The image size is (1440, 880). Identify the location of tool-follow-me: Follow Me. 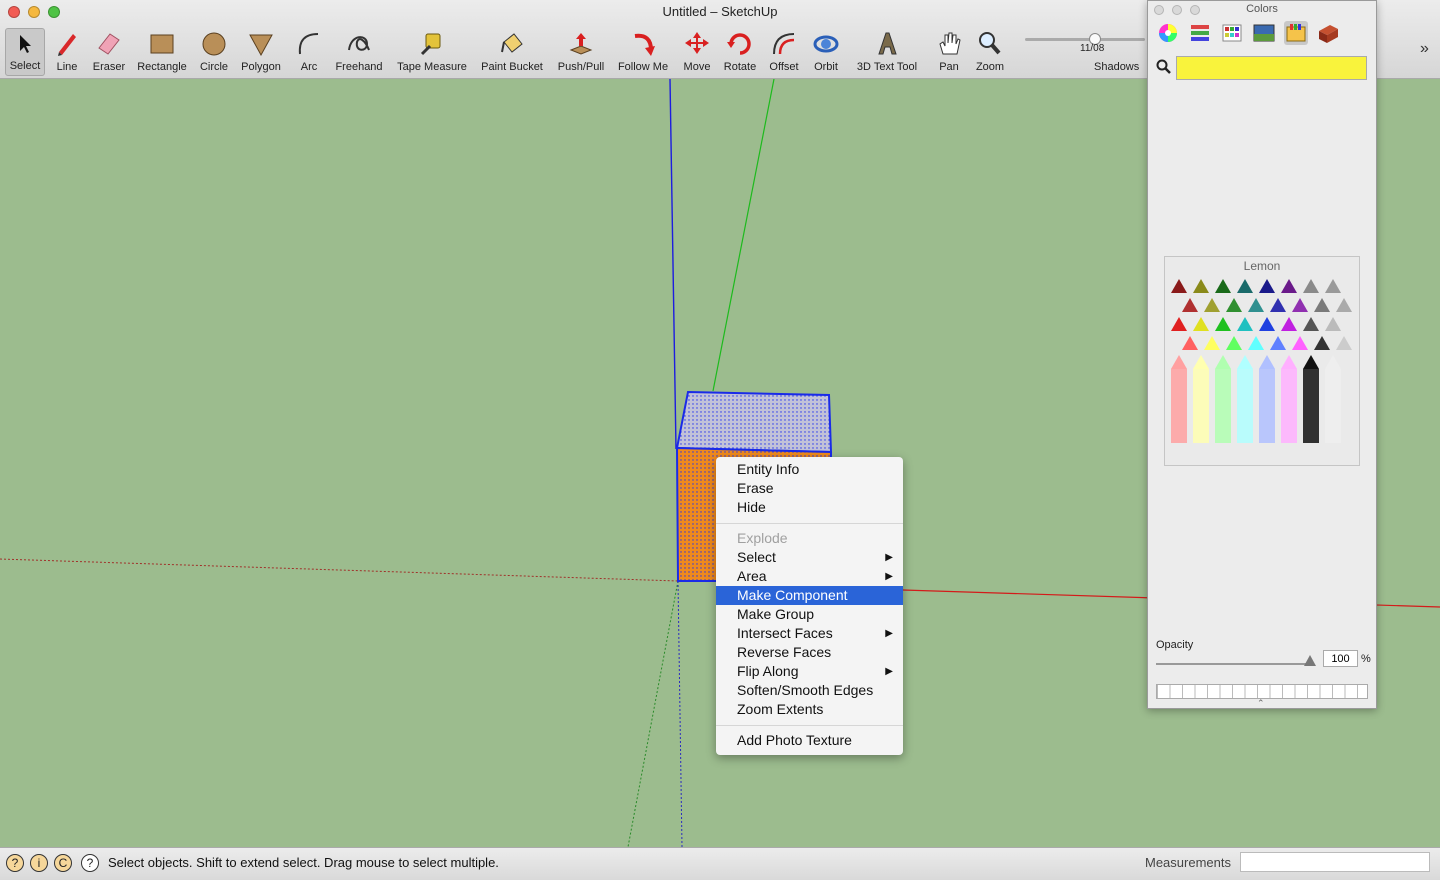
(643, 51).